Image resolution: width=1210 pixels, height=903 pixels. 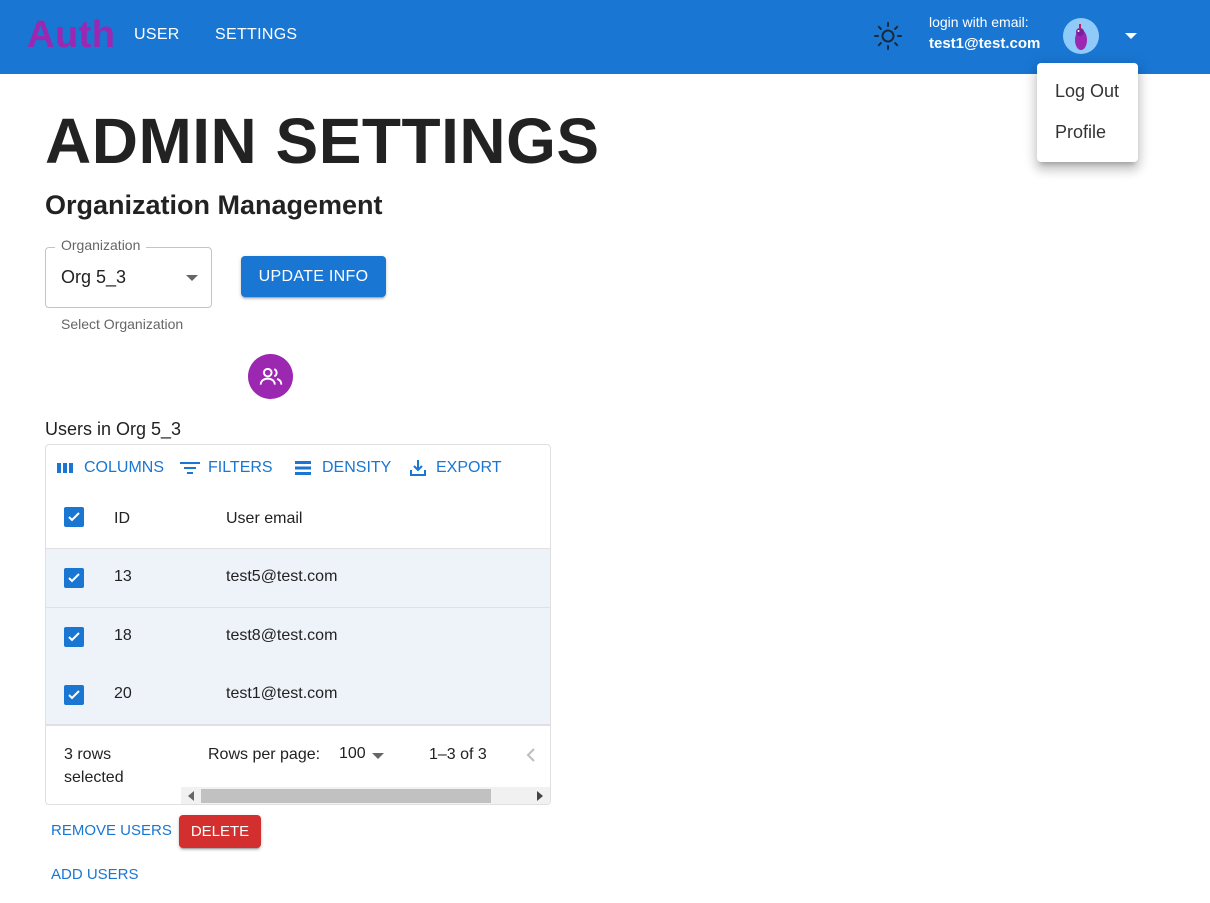 What do you see at coordinates (531, 755) in the screenshot?
I see `previous-page-icon` at bounding box center [531, 755].